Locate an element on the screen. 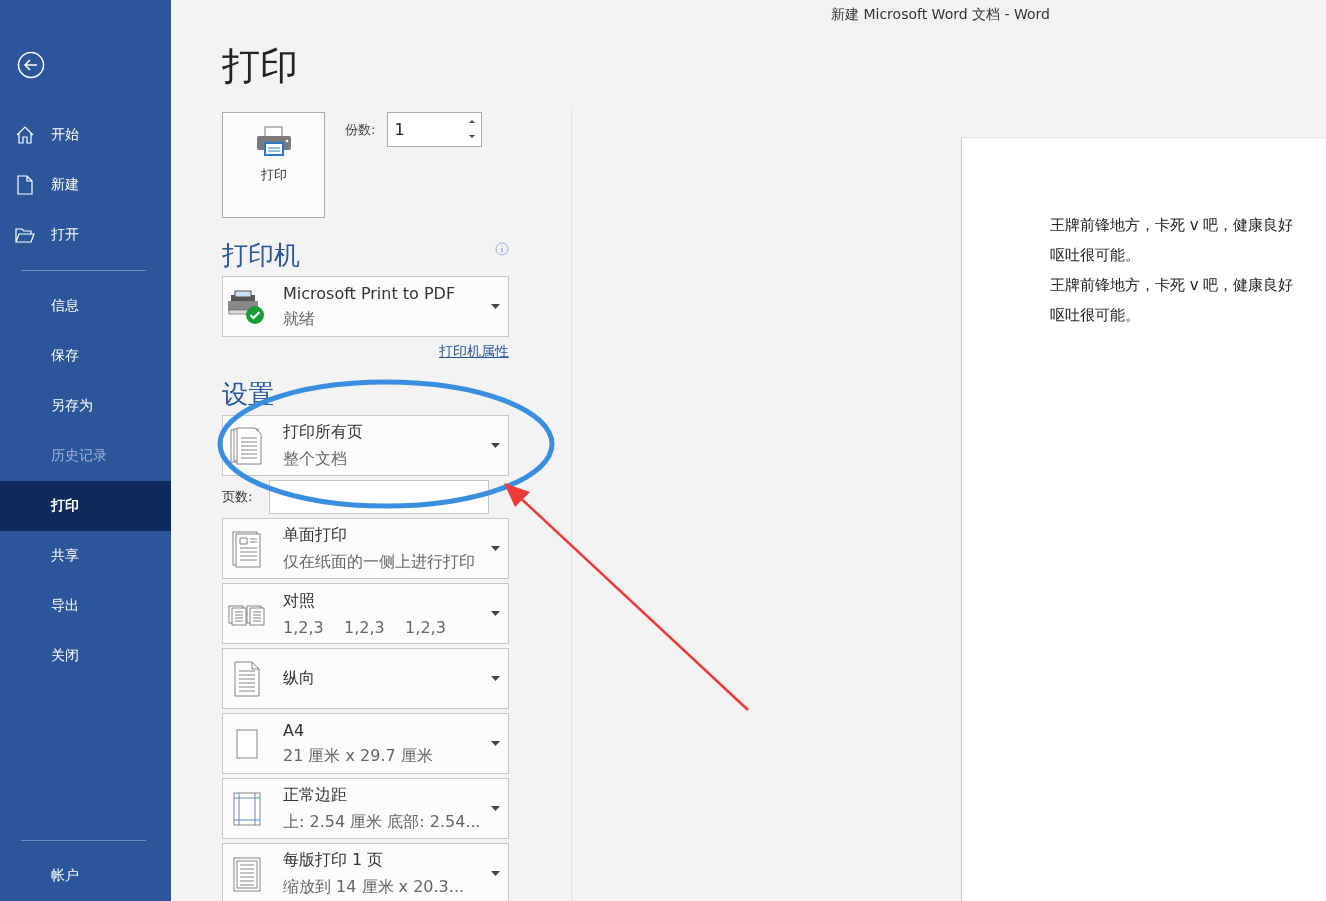 The width and height of the screenshot is (1326, 901). page-title: 打印 is located at coordinates (260, 66).